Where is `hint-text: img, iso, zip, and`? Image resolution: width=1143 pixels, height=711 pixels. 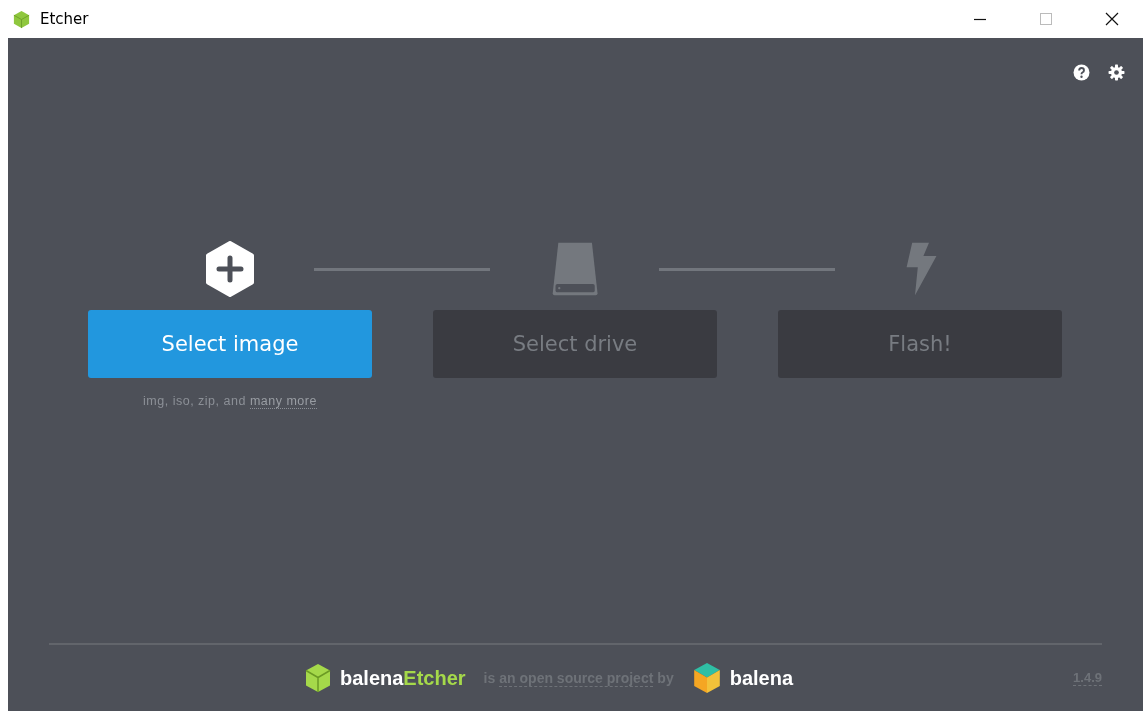
hint-text: img, iso, zip, and is located at coordinates (194, 401).